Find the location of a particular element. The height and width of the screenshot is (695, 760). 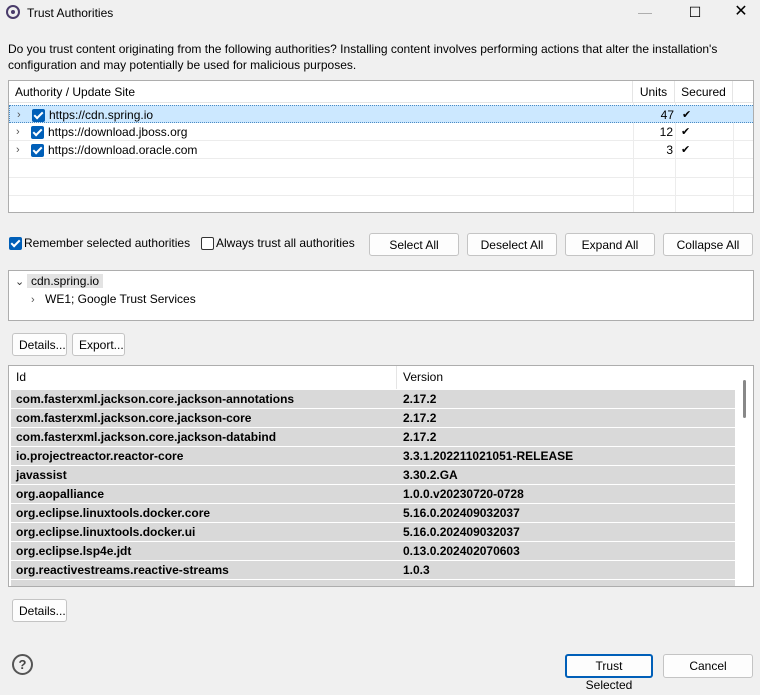

column-header-secured: Secured is located at coordinates (704, 92).